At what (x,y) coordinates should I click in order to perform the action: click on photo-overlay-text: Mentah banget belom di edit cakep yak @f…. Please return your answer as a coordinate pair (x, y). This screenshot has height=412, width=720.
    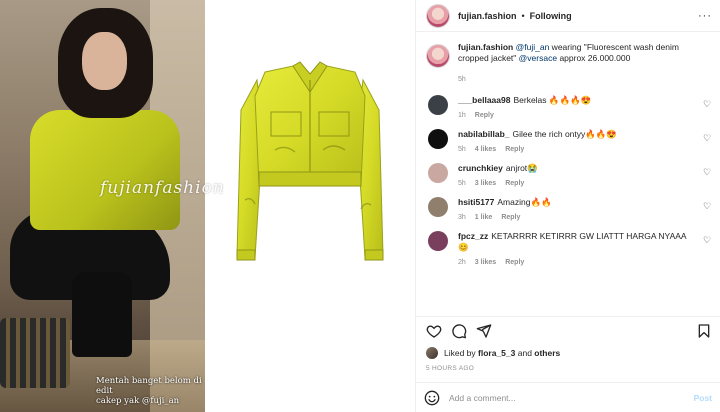
    Looking at the image, I should click on (149, 391).